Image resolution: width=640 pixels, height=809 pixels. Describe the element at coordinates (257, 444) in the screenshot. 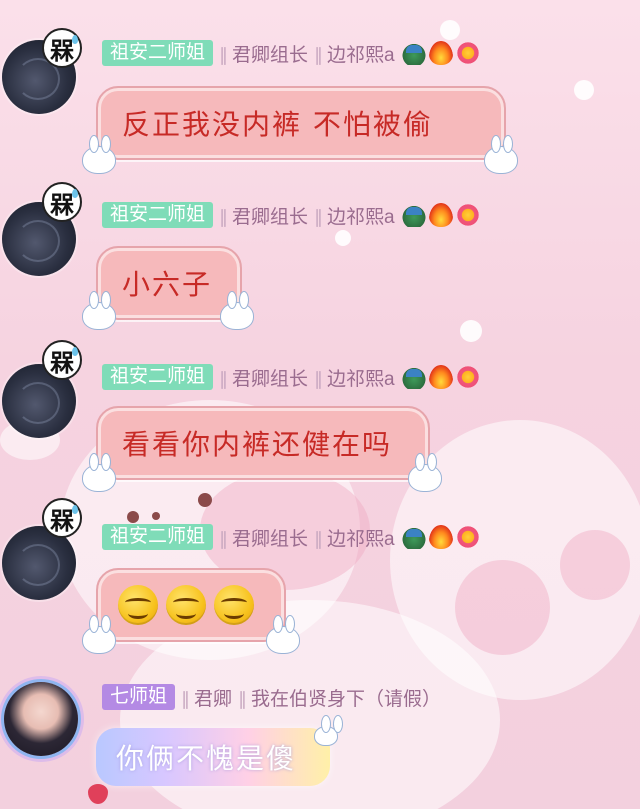

I see `message-text: 看看你内裤还健在吗` at that location.